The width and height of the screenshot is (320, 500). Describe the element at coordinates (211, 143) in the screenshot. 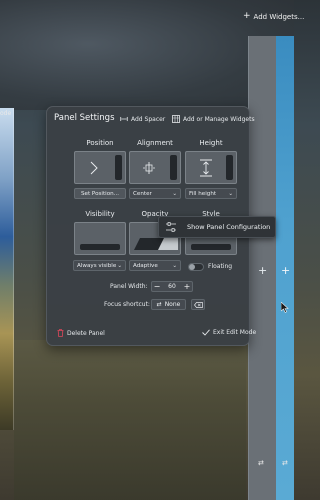

I see `height-label: Height` at that location.